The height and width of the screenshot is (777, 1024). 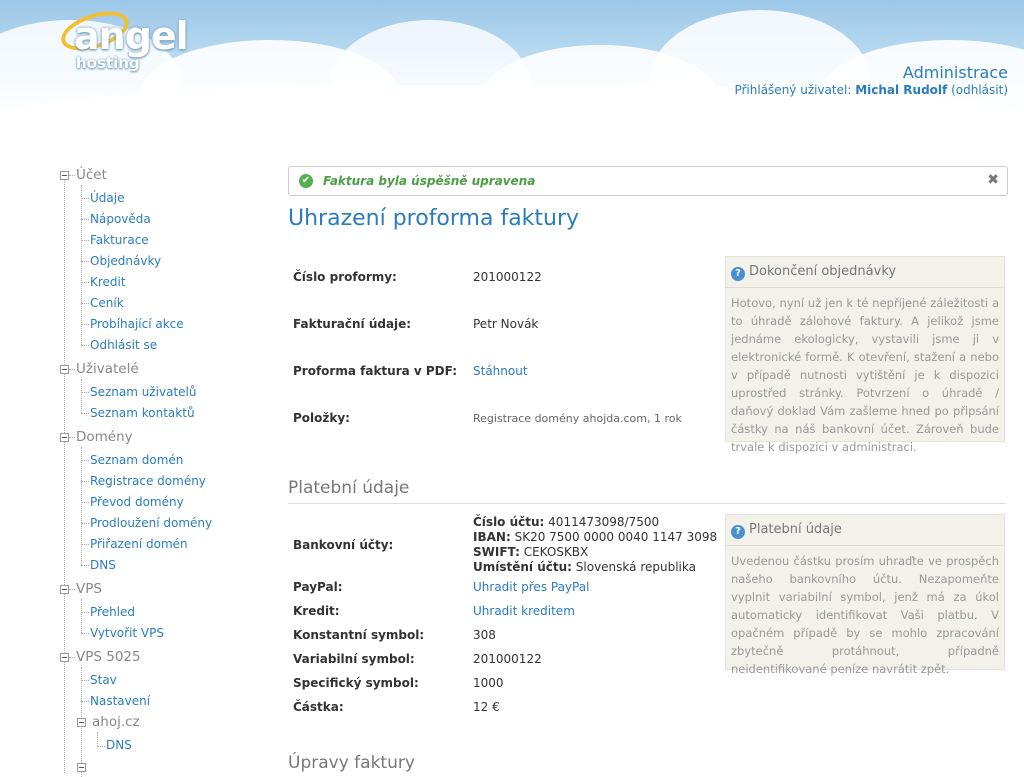 What do you see at coordinates (123, 345) in the screenshot?
I see `sidebar-item-odhlasit: Odhlásit se` at bounding box center [123, 345].